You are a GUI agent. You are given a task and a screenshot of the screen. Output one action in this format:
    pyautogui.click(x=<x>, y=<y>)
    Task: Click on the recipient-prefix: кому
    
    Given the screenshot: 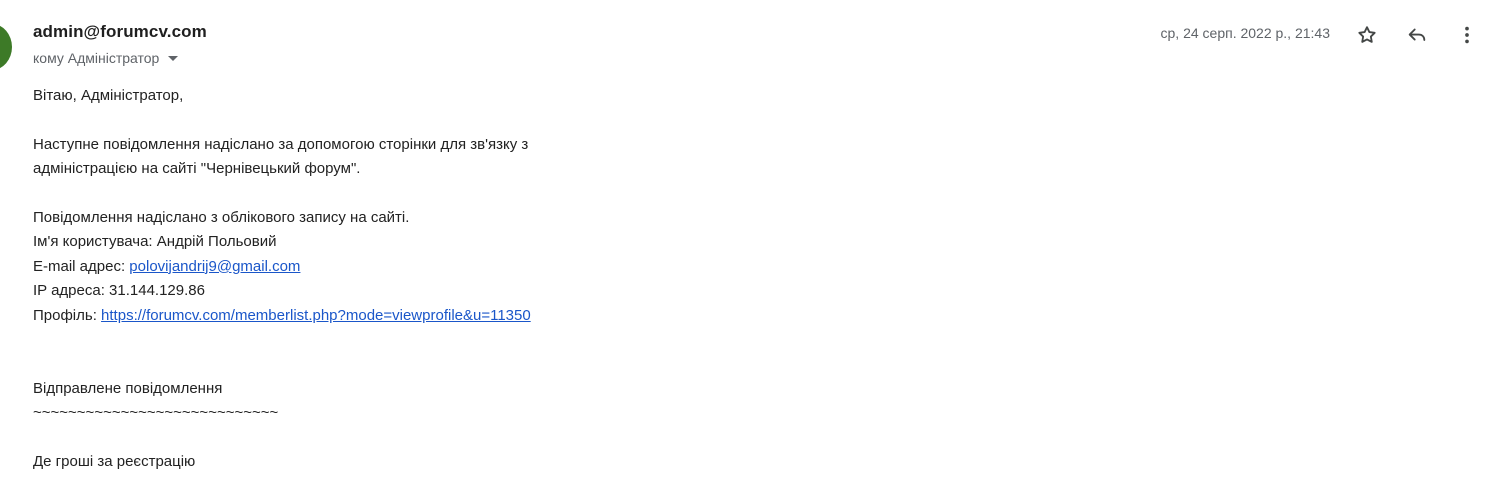 What is the action you would take?
    pyautogui.click(x=48, y=58)
    